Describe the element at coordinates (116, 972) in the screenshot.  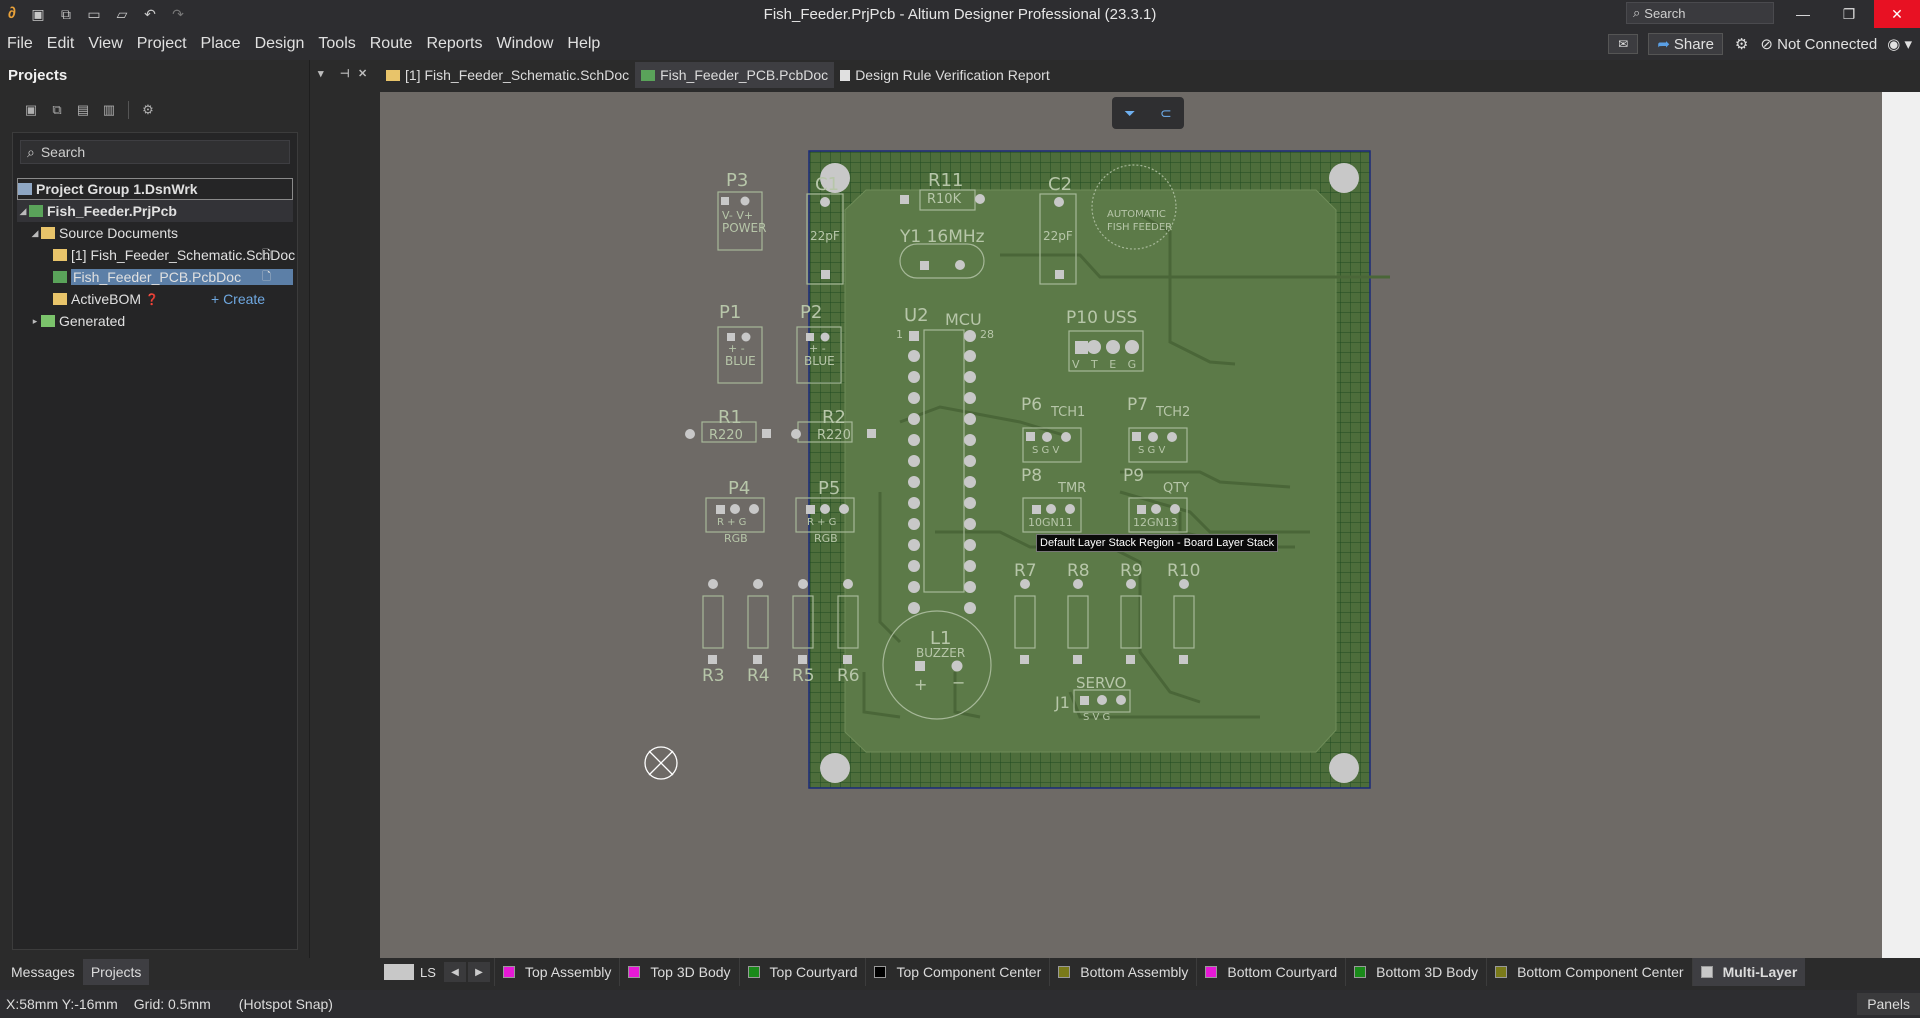
I see `tab-projects: Projects` at that location.